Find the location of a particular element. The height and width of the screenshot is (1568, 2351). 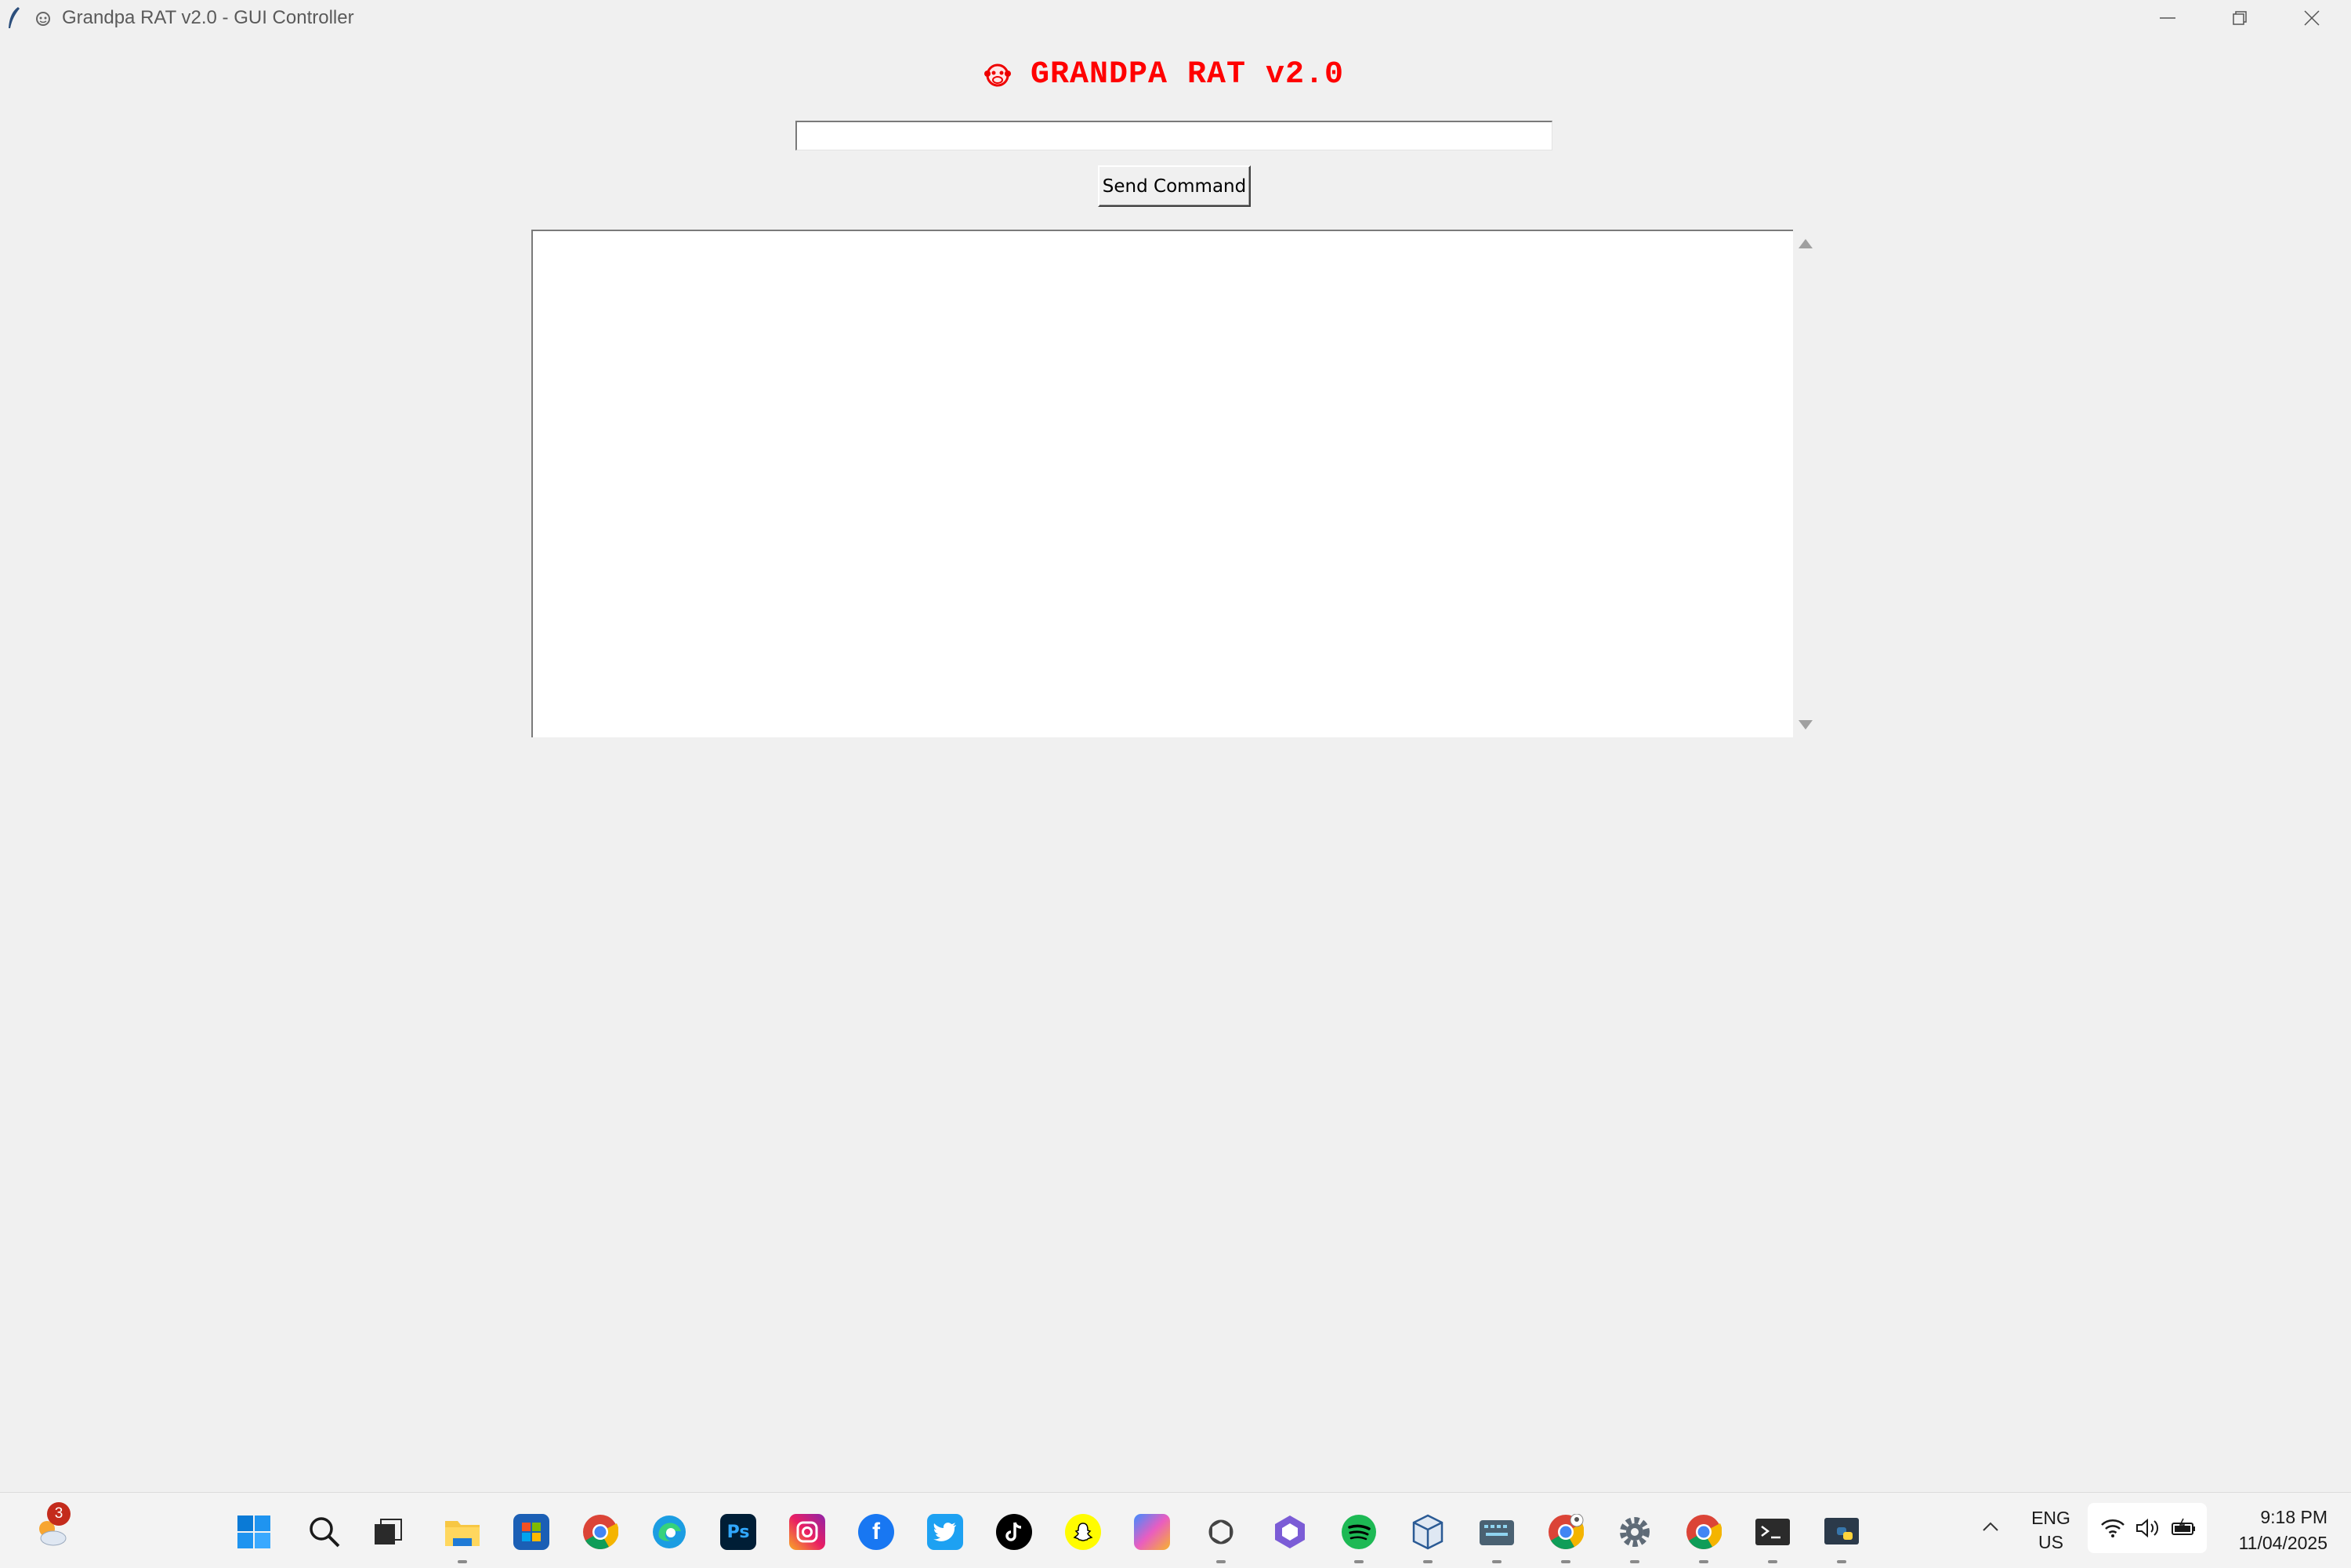

language-indicator: ENG US is located at coordinates (2051, 1530).